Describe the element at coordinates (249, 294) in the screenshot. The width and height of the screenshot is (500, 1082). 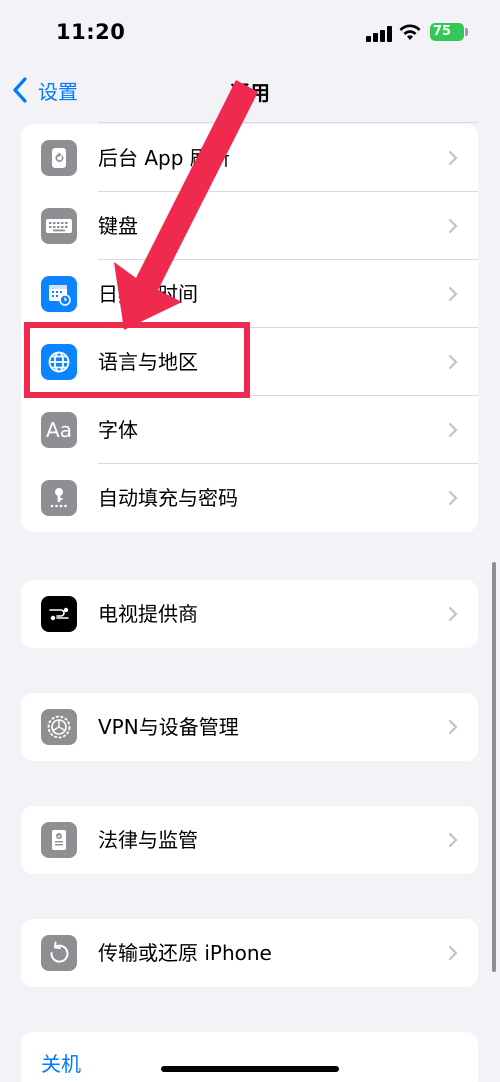
I see `row-date-time: 日期与时间` at that location.